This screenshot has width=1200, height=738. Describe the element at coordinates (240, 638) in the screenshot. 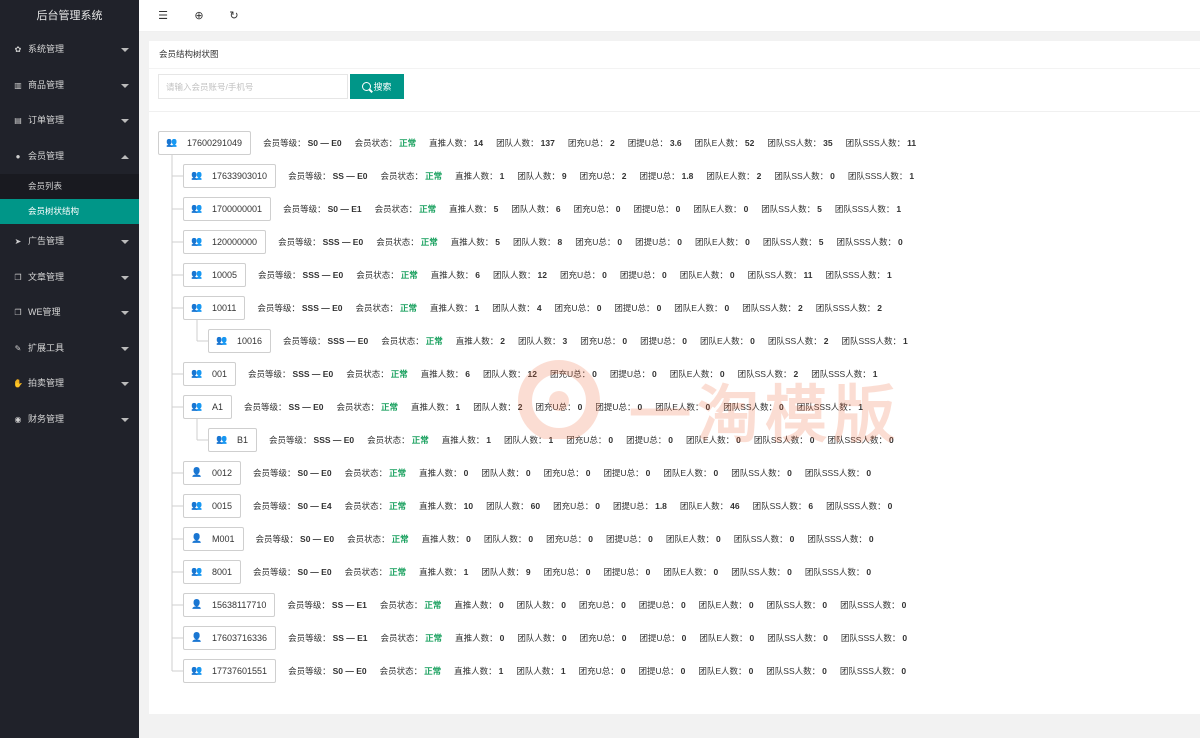

I see `member-account: 17603716336` at that location.